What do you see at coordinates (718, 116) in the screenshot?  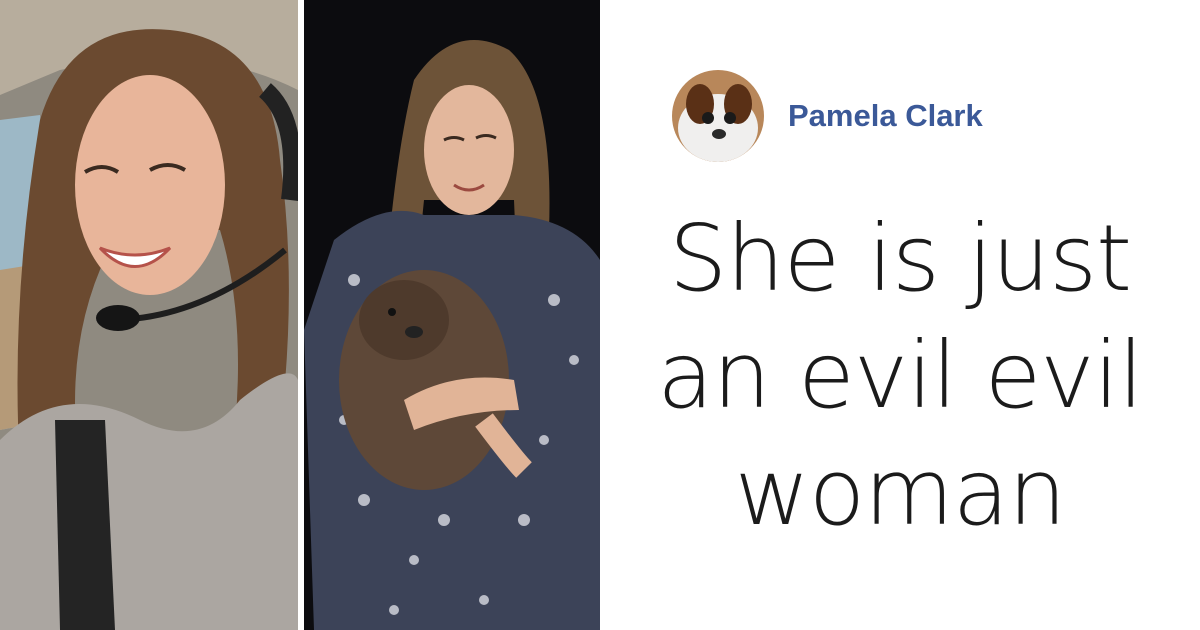 I see `avatar` at bounding box center [718, 116].